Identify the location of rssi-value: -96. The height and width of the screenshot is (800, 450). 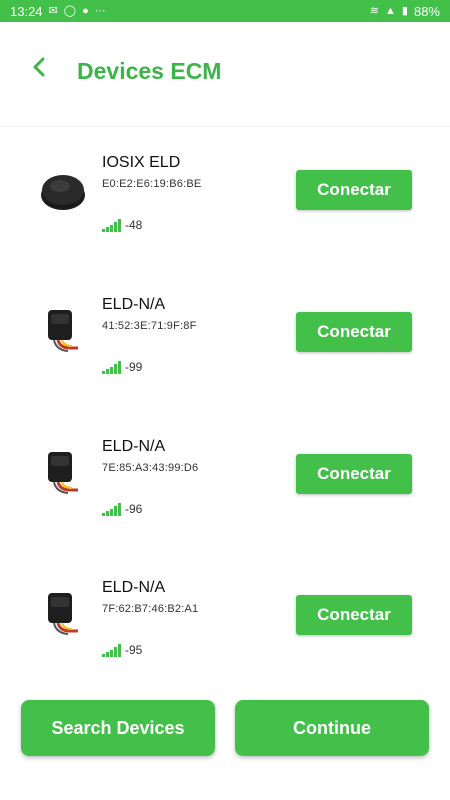
(134, 509).